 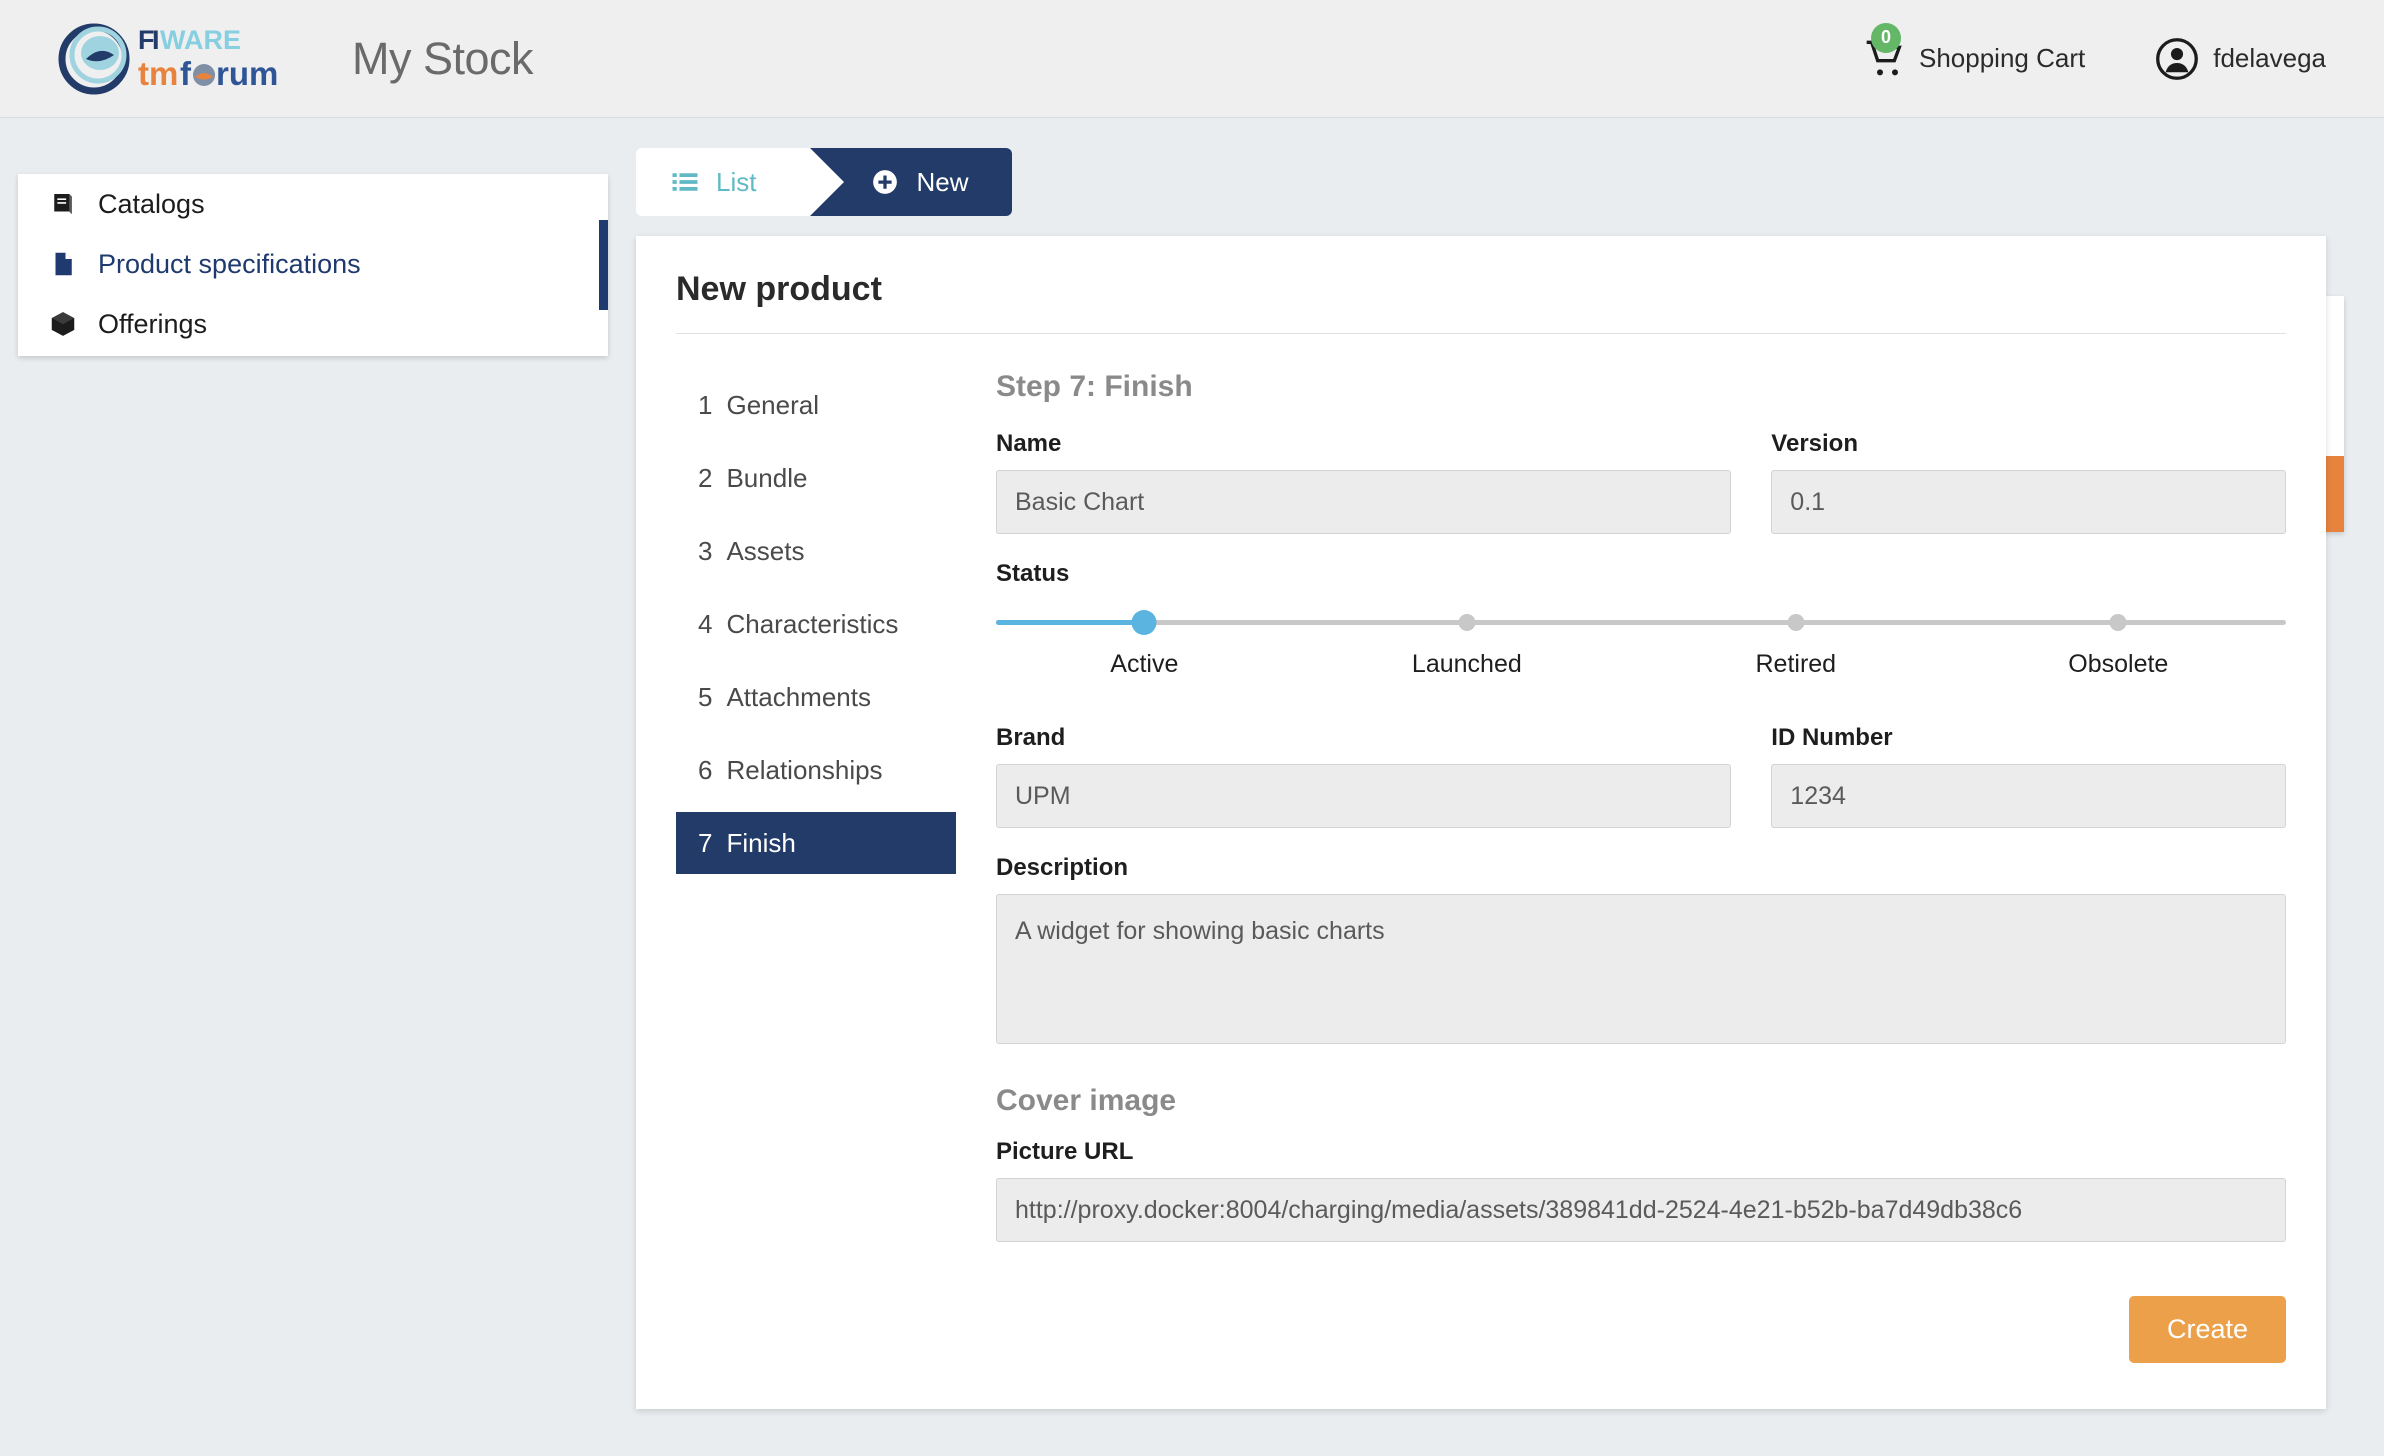 I want to click on cart-count-badge: 0, so click(x=1886, y=37).